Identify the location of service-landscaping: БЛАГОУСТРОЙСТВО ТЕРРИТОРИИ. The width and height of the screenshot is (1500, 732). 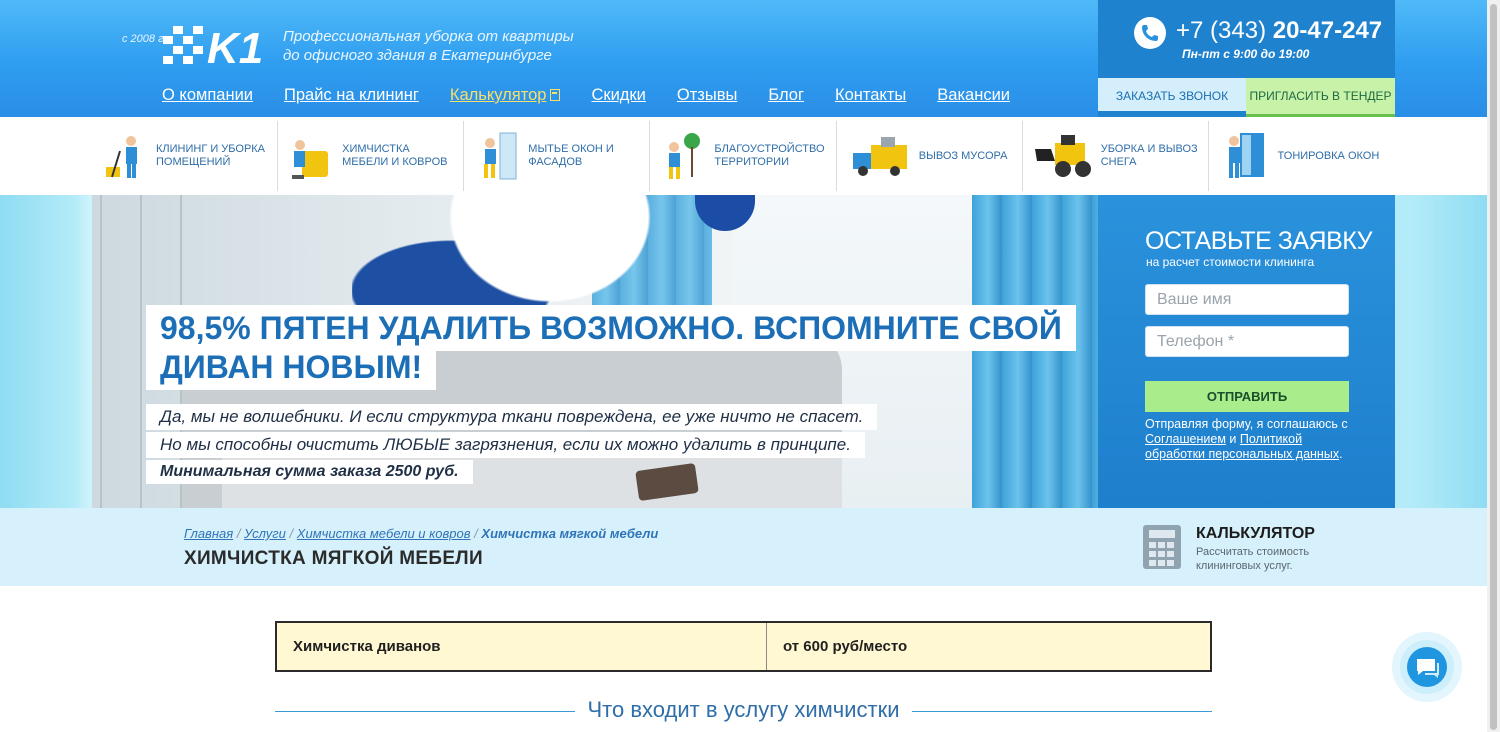
(743, 156).